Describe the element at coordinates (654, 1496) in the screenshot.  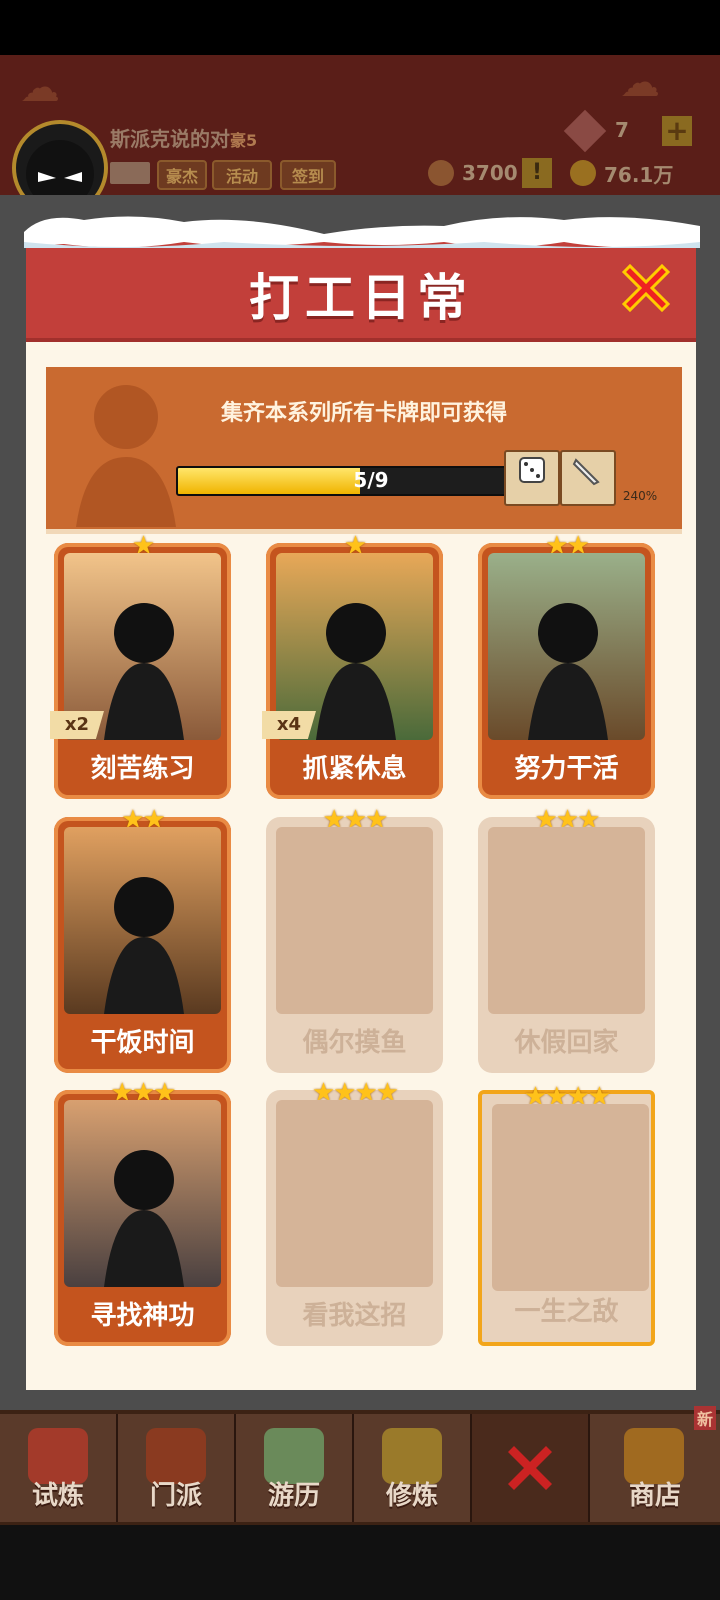
I see `nav-label: 商店` at that location.